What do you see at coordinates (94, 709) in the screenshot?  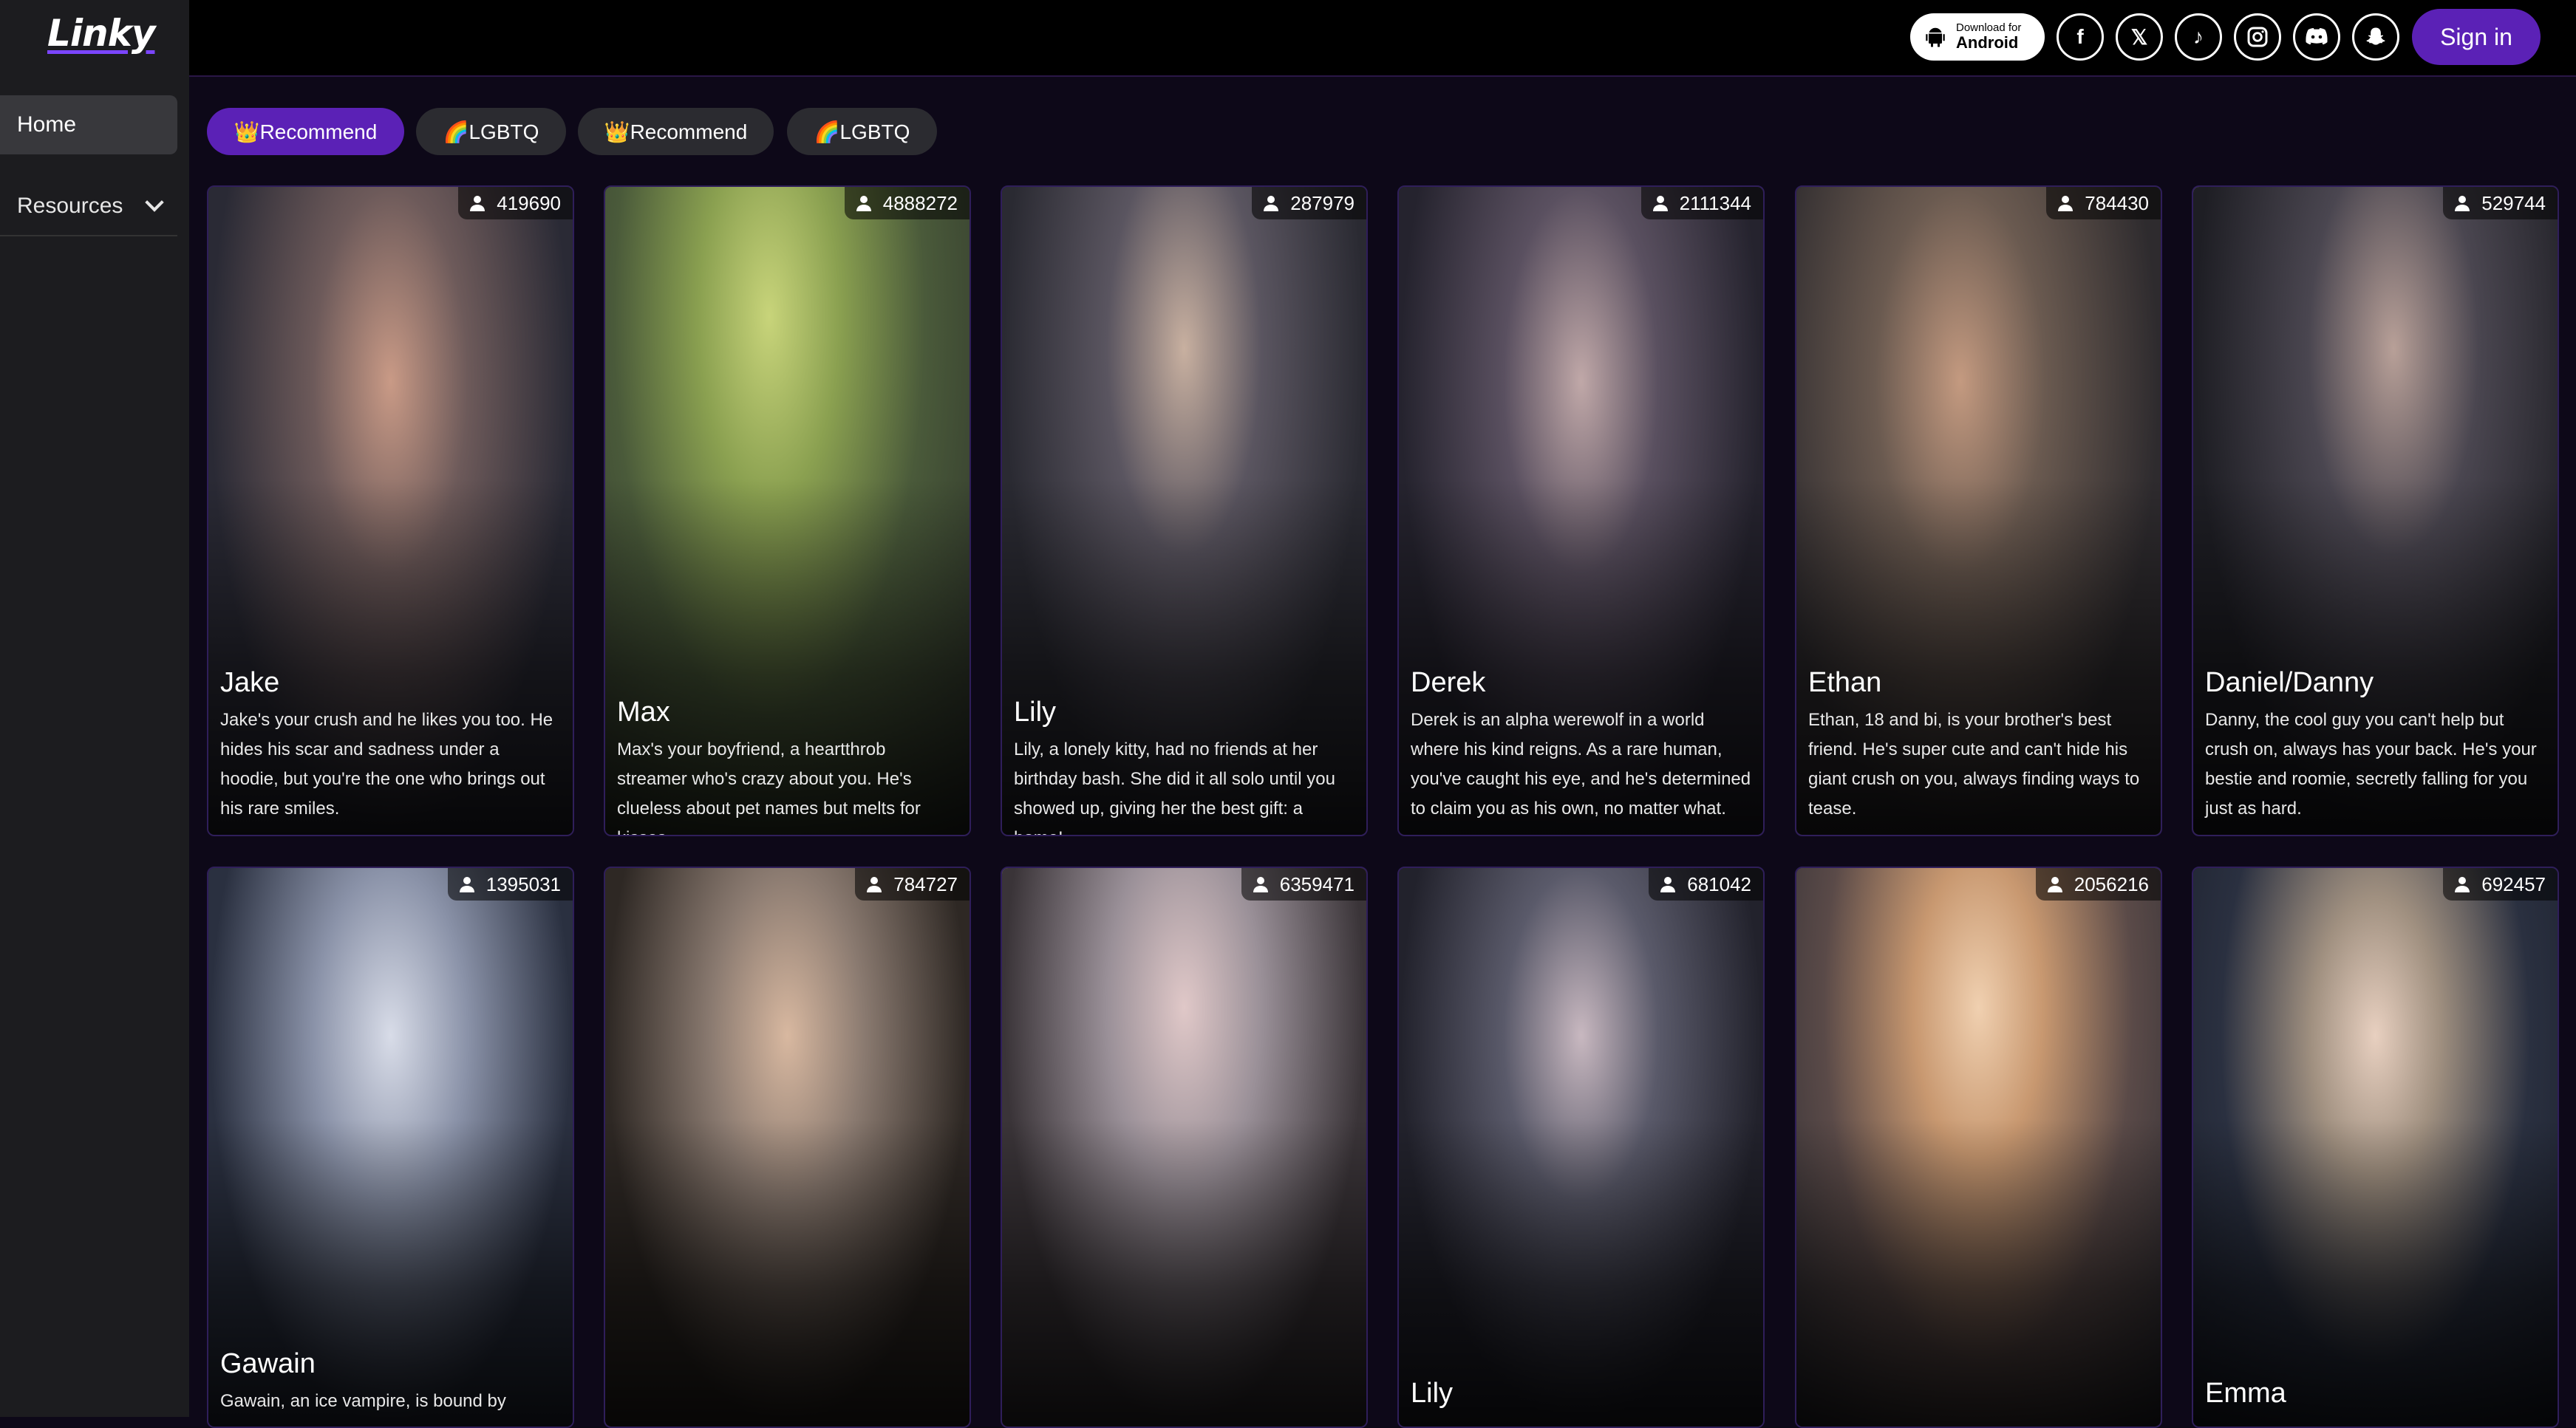 I see `sidebar: Linky Home Resources` at bounding box center [94, 709].